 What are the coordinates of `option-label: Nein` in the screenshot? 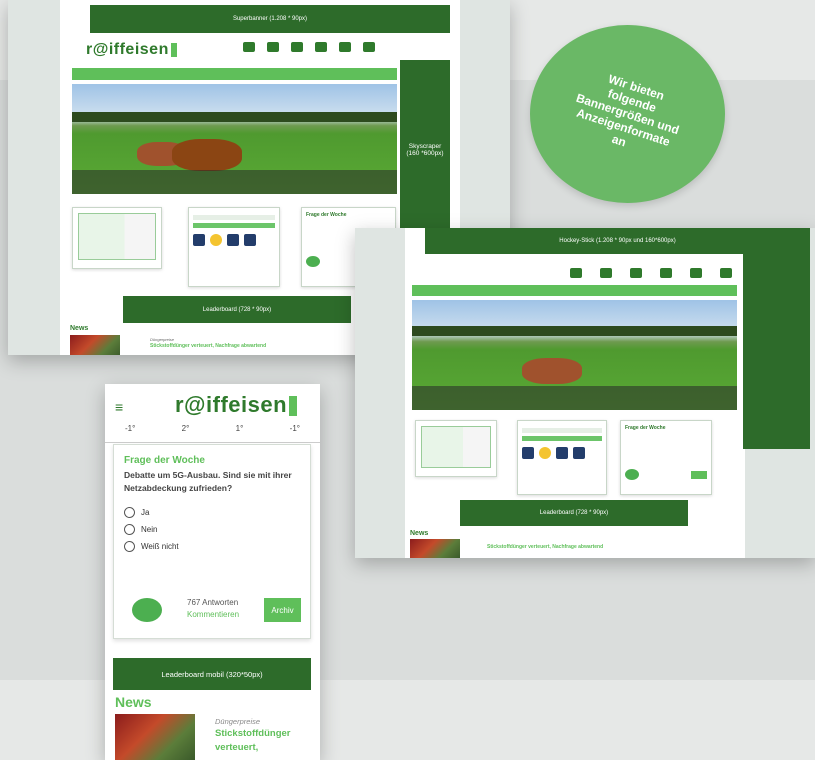 It's located at (149, 529).